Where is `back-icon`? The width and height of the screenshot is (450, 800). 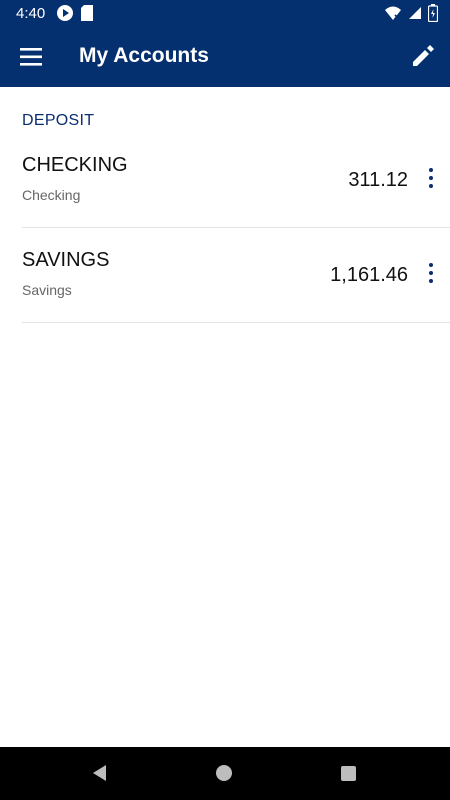 back-icon is located at coordinates (100, 773).